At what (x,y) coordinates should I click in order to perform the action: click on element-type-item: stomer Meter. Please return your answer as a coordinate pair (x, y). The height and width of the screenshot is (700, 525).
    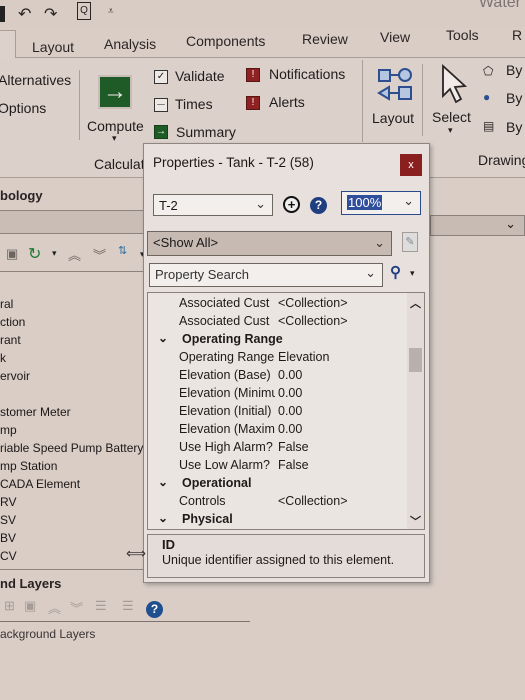
    Looking at the image, I should click on (35, 412).